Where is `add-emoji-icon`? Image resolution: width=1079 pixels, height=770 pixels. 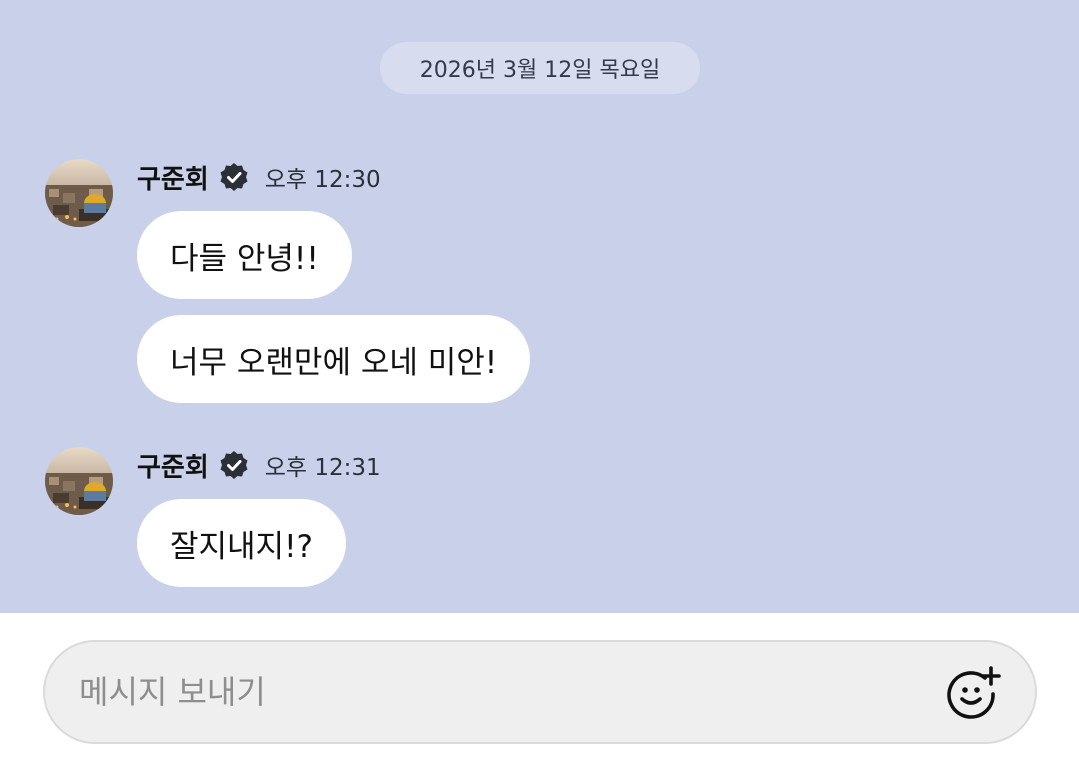
add-emoji-icon is located at coordinates (974, 692).